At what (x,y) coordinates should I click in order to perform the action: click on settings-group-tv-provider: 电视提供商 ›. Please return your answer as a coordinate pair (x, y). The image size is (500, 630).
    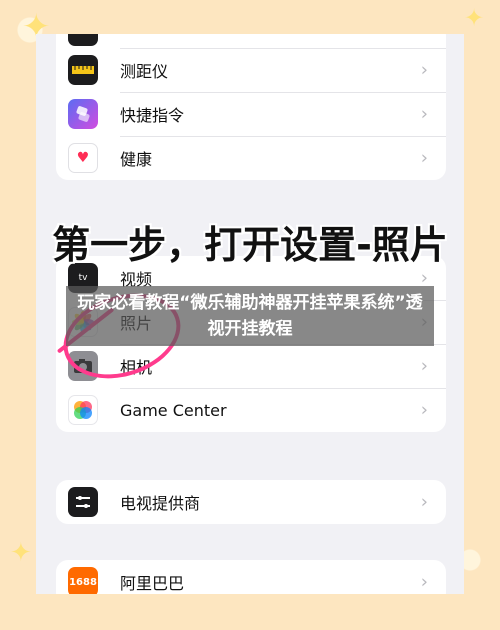
    Looking at the image, I should click on (251, 502).